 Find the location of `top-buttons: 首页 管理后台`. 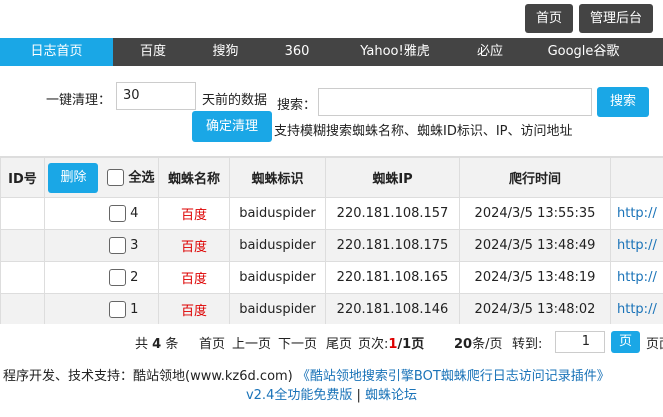

top-buttons: 首页 管理后台 is located at coordinates (588, 18).